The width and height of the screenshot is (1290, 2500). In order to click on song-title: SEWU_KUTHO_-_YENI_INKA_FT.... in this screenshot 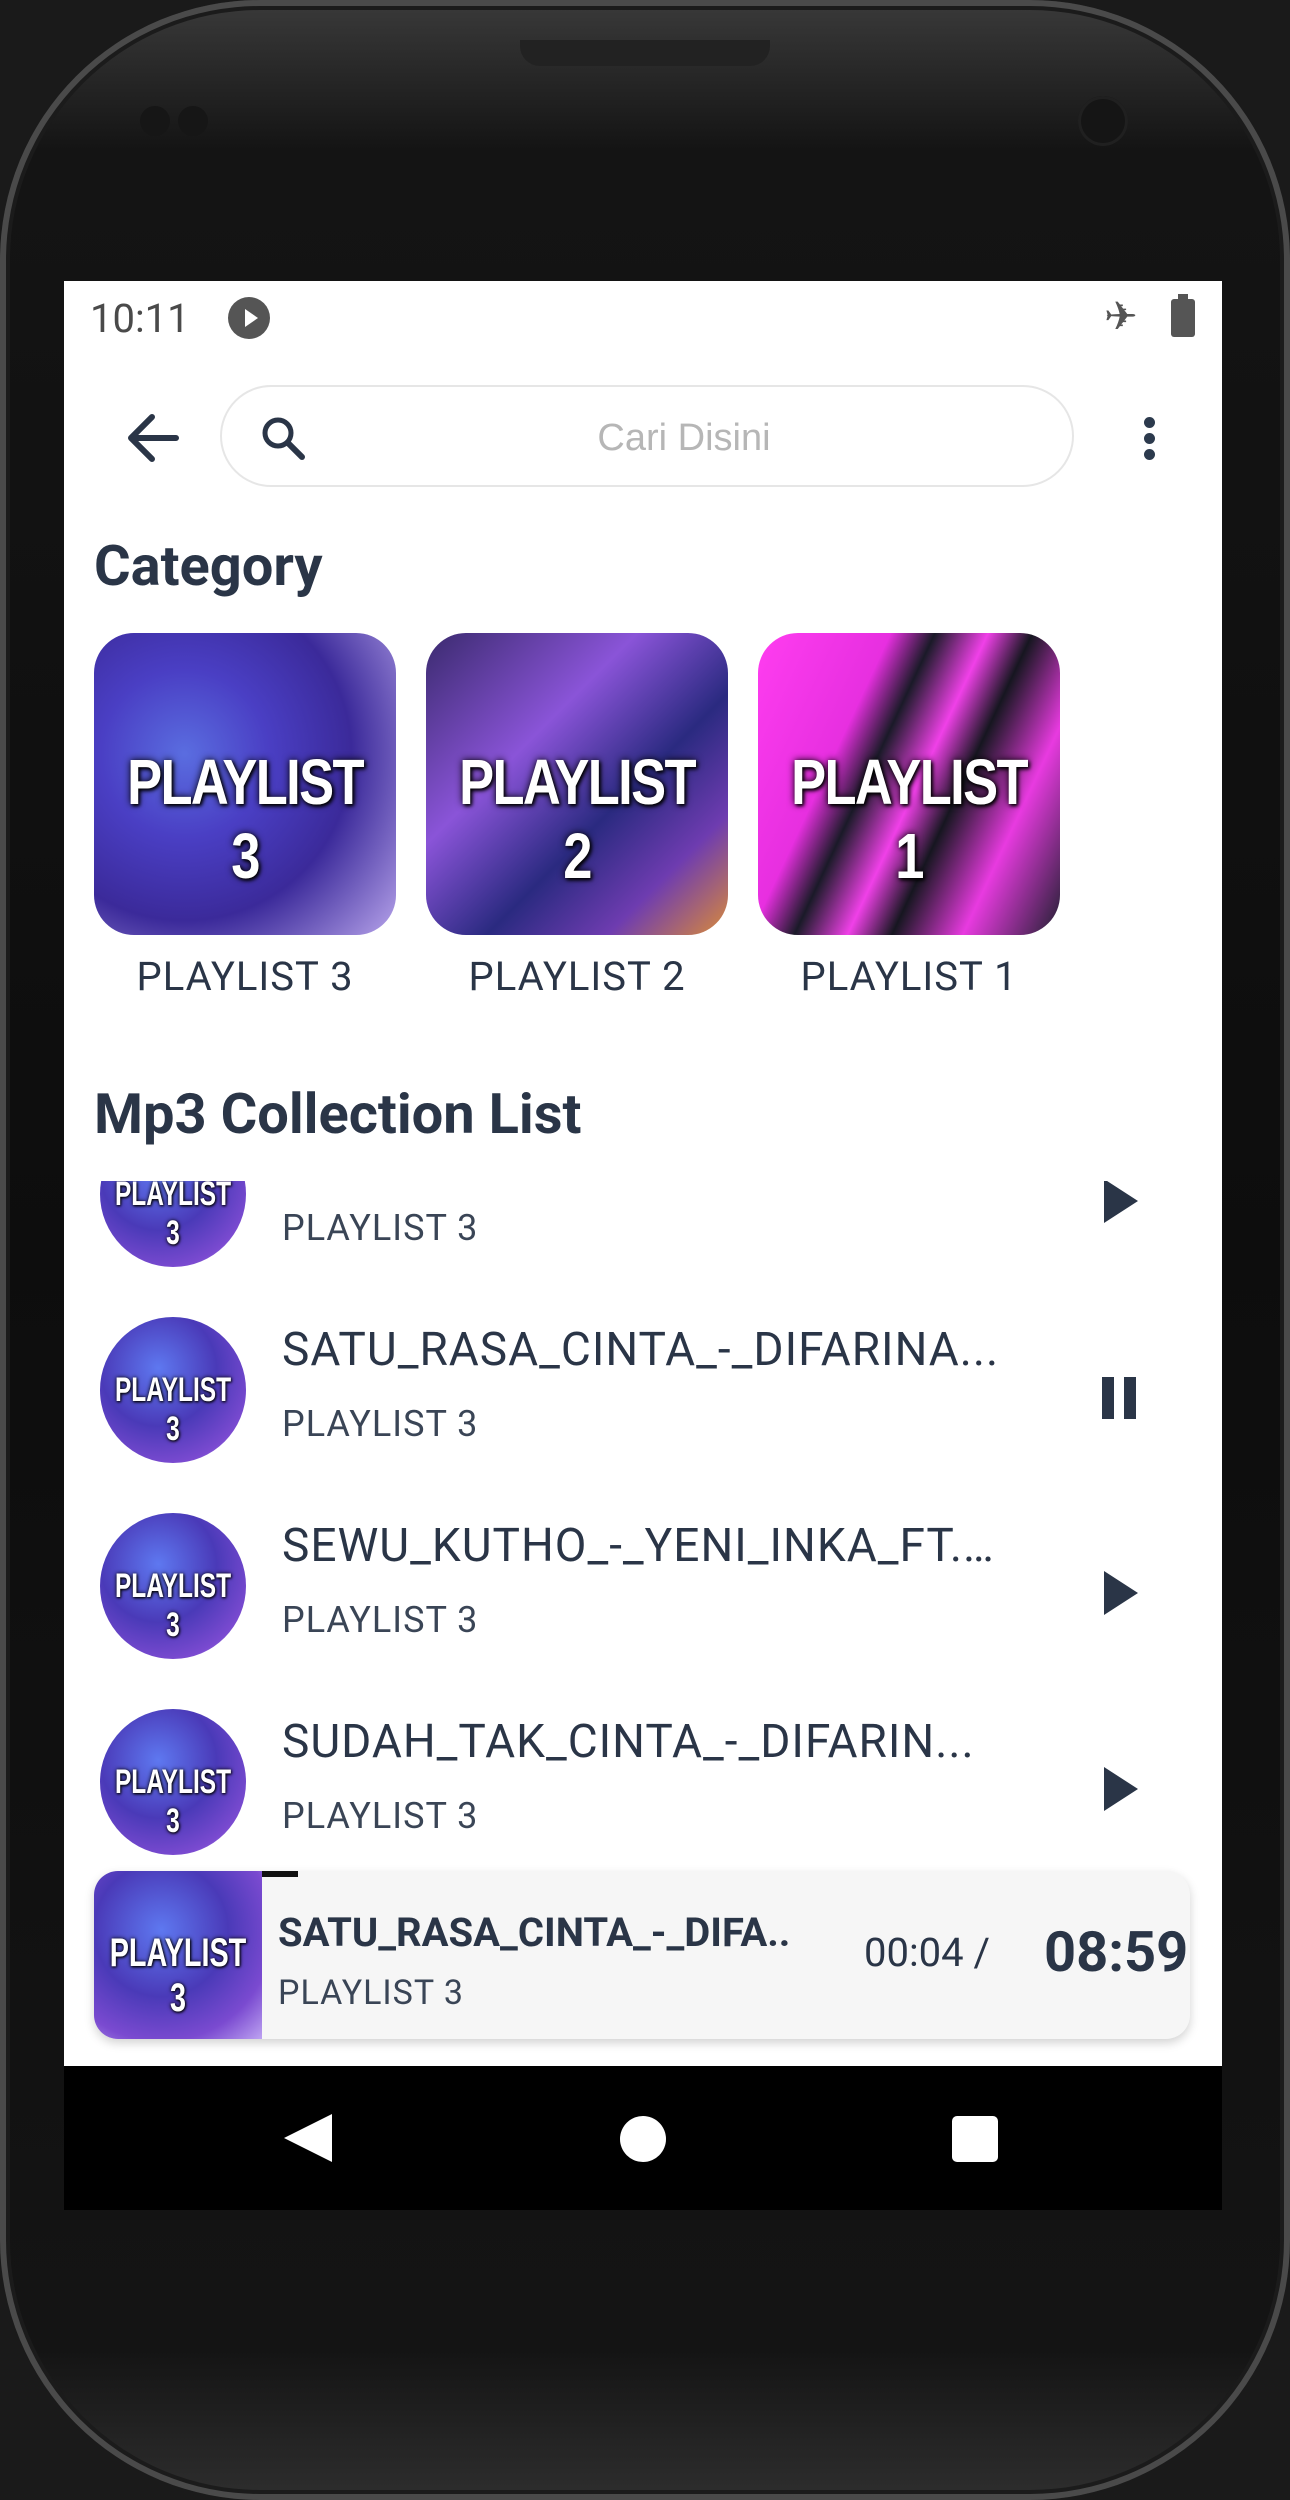, I will do `click(642, 1546)`.